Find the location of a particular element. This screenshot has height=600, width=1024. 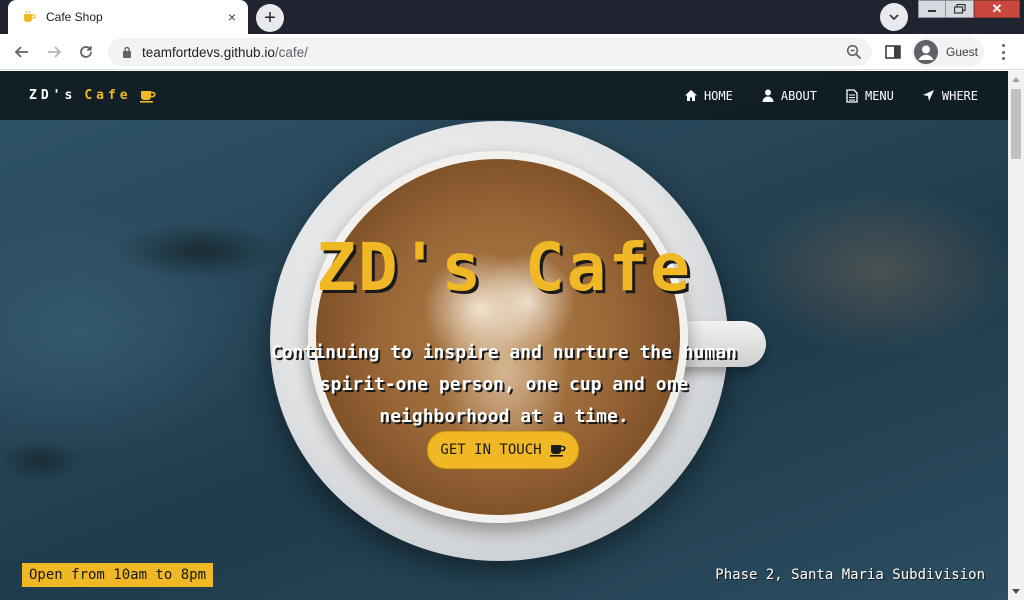

scrollbar-thumb is located at coordinates (1016, 124).